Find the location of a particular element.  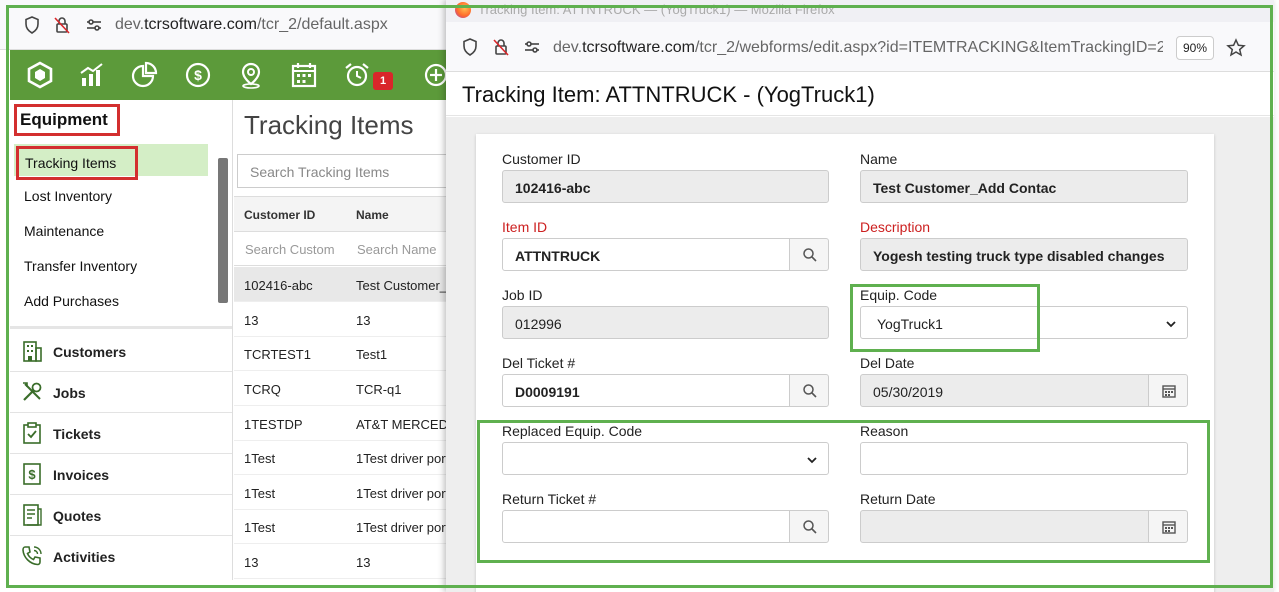

sidebar-divider is located at coordinates (121, 327).